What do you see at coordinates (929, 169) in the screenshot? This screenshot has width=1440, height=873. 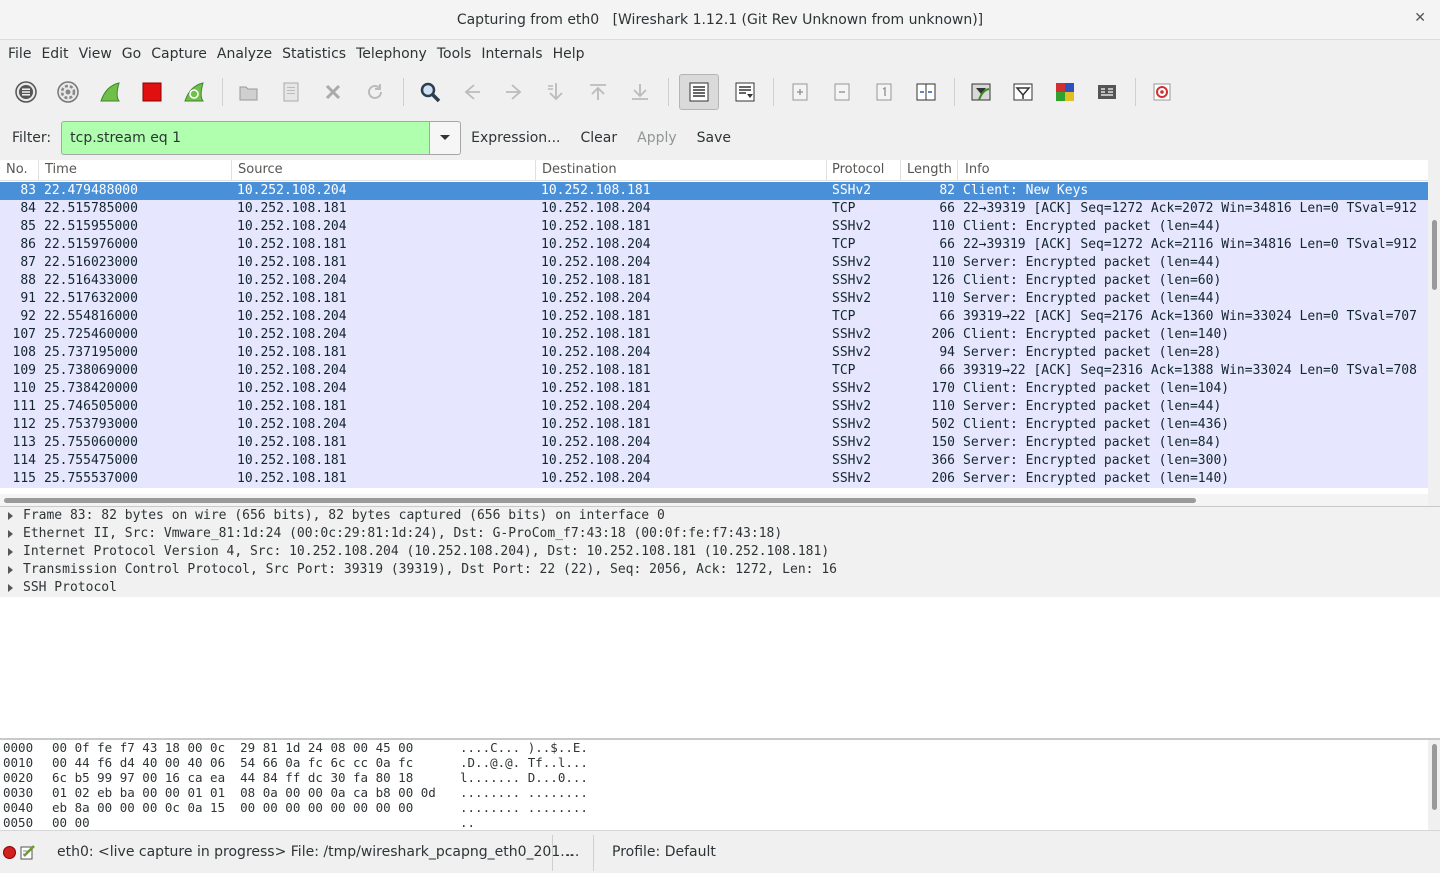 I see `column-header-length: Length` at bounding box center [929, 169].